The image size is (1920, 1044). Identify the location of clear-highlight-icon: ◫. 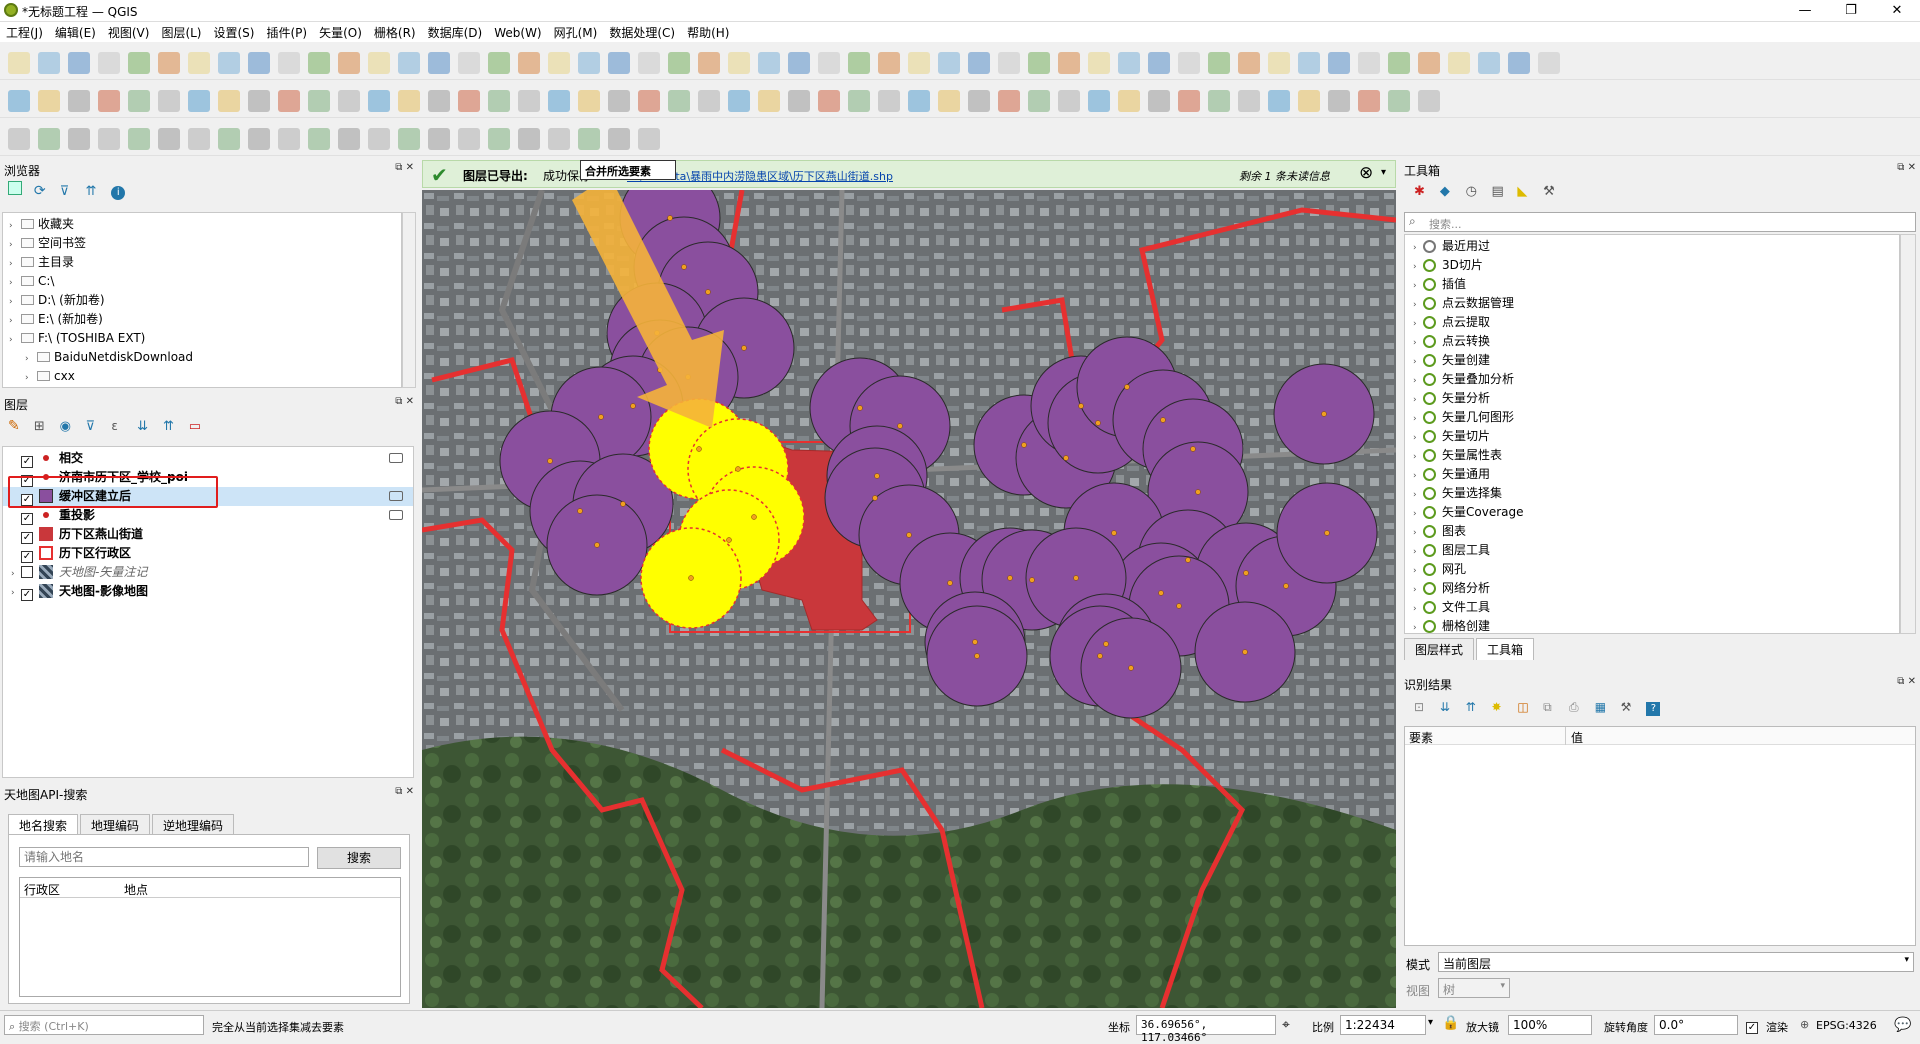
(1524, 707).